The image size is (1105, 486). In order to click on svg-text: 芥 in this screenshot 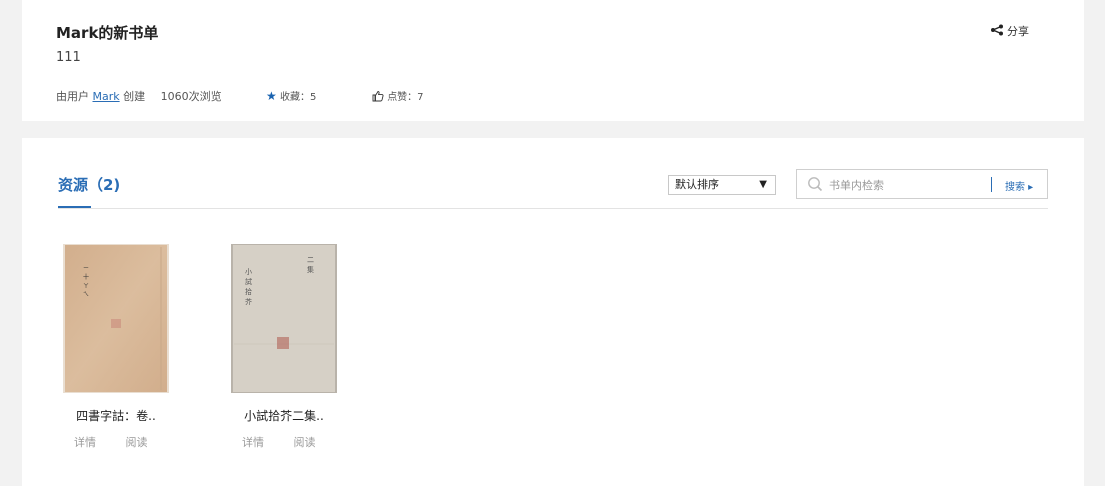, I will do `click(248, 301)`.